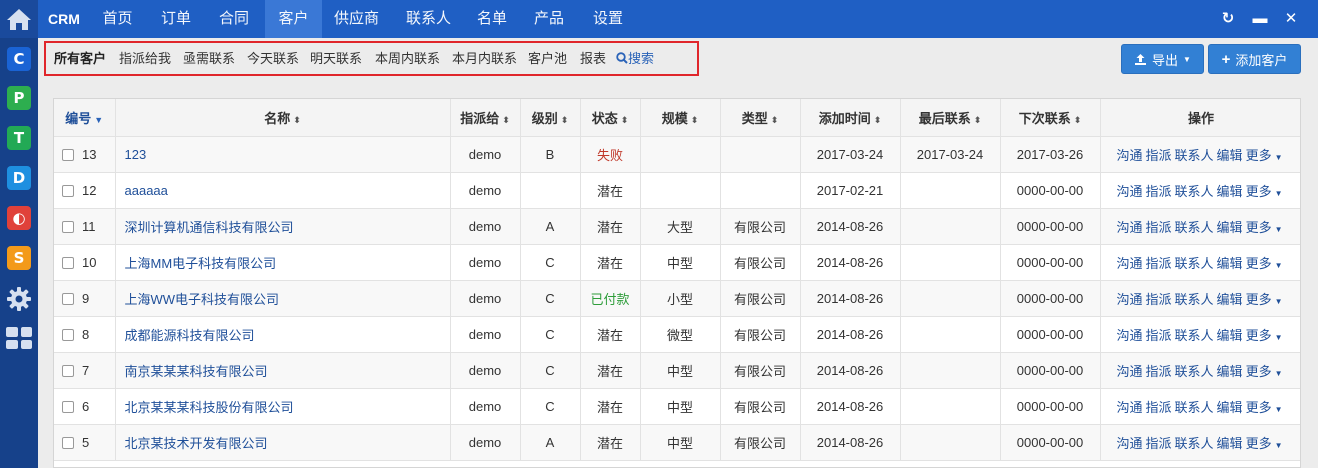 The image size is (1318, 468). Describe the element at coordinates (760, 118) in the screenshot. I see `column-header-6: 类型 ⬍` at that location.